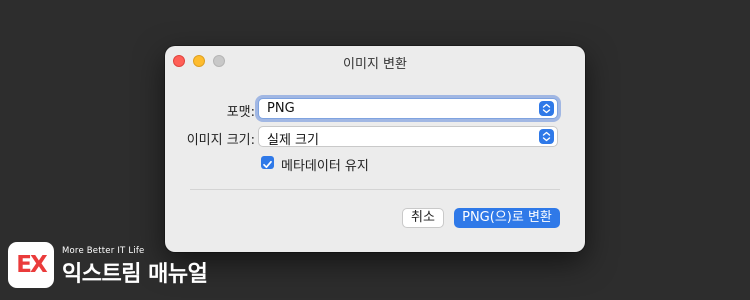 The width and height of the screenshot is (750, 300). Describe the element at coordinates (135, 274) in the screenshot. I see `logo-name: 익스트림 매뉴얼` at that location.